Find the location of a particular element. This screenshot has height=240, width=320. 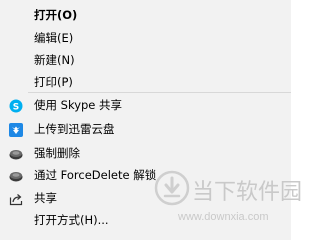

menu-item-share-skype: S 使用 Skype 共享 is located at coordinates (145, 105).